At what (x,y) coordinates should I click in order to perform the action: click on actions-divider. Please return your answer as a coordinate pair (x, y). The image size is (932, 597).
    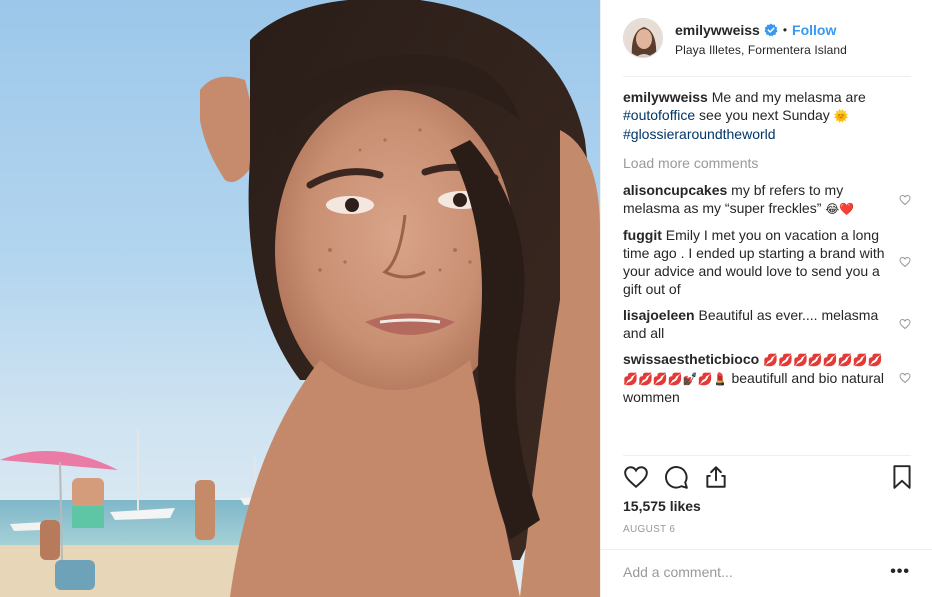
    Looking at the image, I should click on (767, 455).